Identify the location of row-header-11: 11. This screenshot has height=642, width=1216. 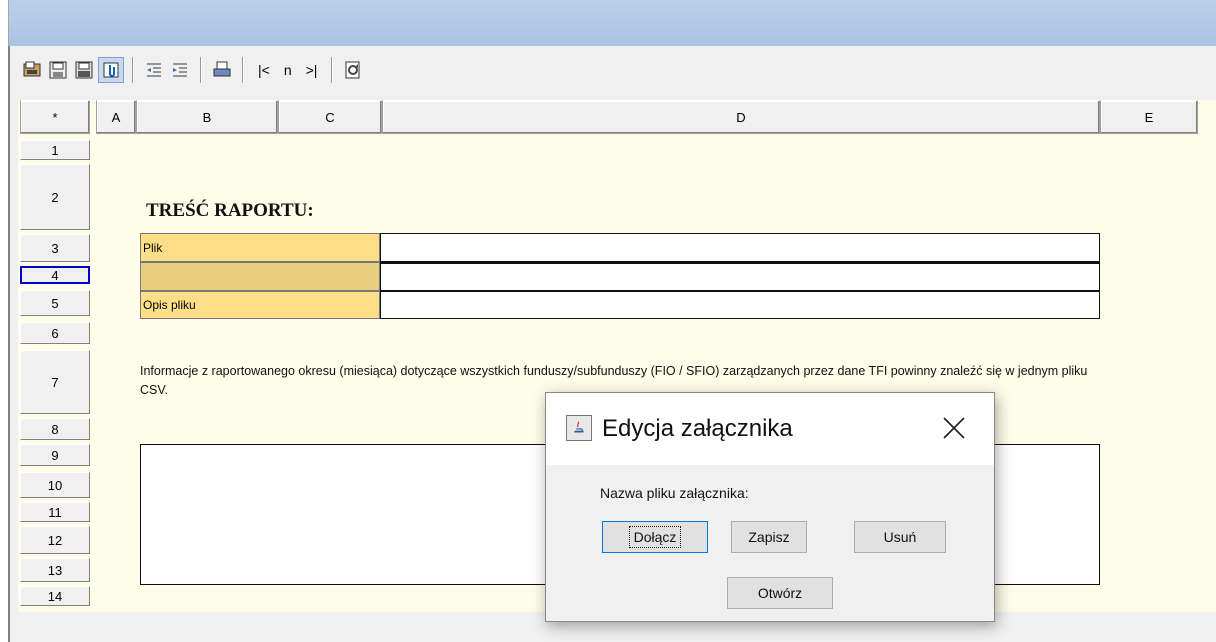
(55, 512).